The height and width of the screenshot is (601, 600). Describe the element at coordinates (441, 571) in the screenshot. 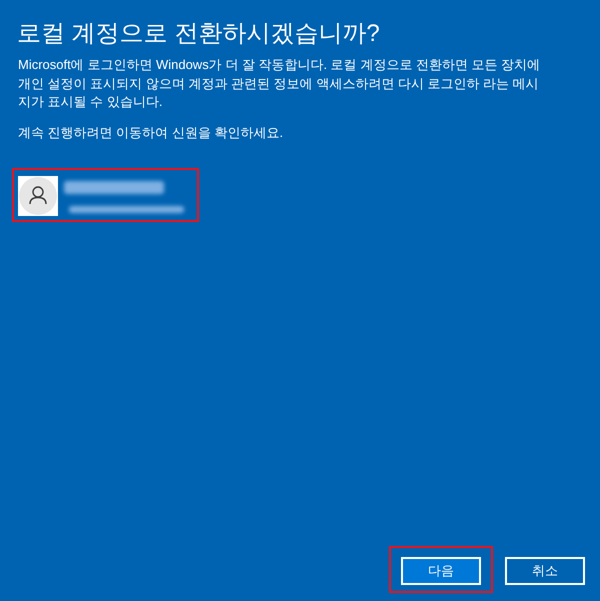

I see `next-button: 다음` at that location.